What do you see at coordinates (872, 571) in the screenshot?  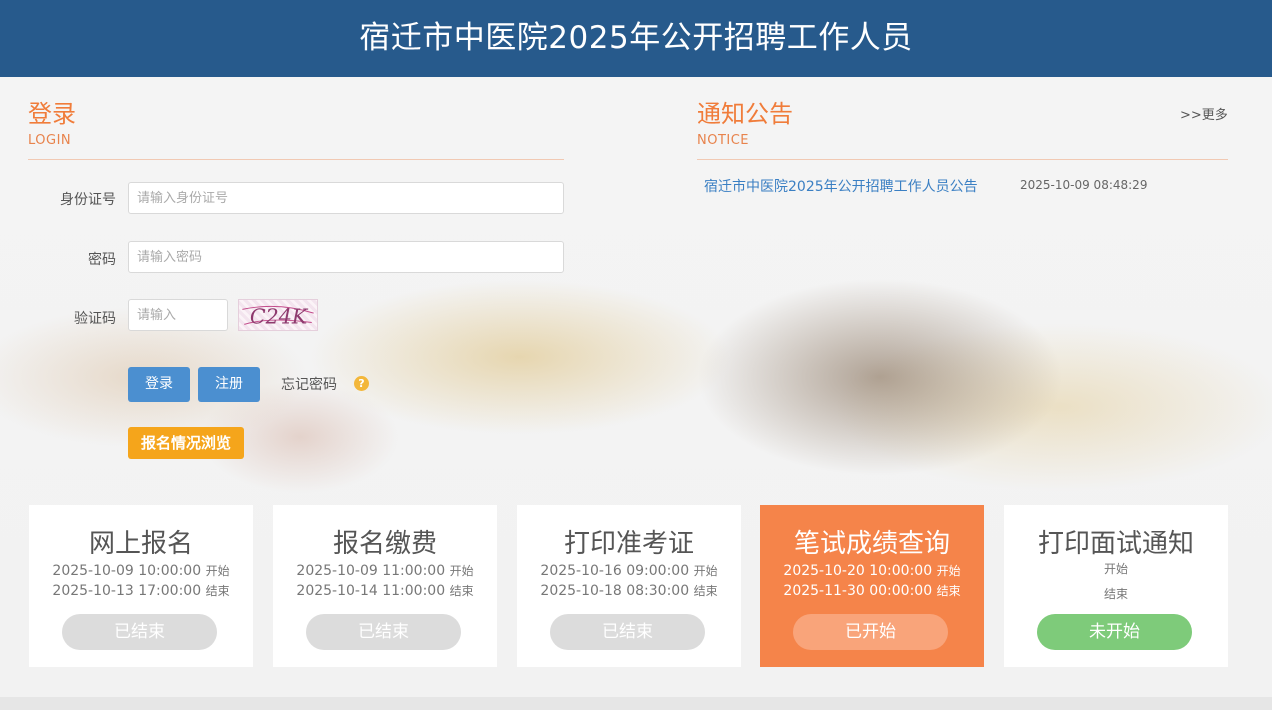 I see `stage-start: 2025-10-20 10:00:00 开始` at bounding box center [872, 571].